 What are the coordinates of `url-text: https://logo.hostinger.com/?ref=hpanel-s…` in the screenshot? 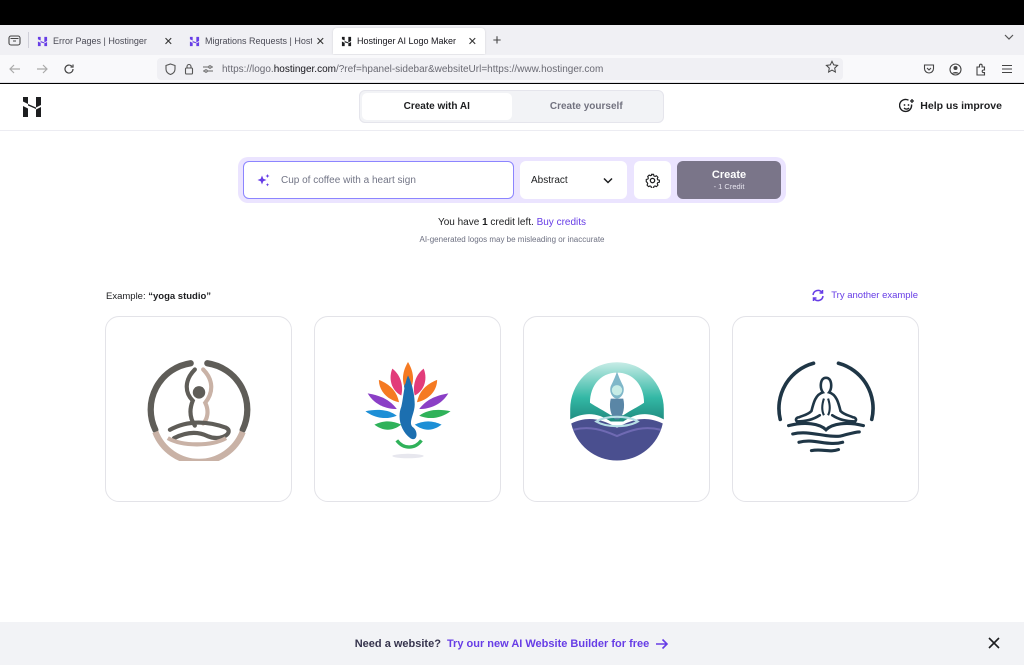 It's located at (412, 69).